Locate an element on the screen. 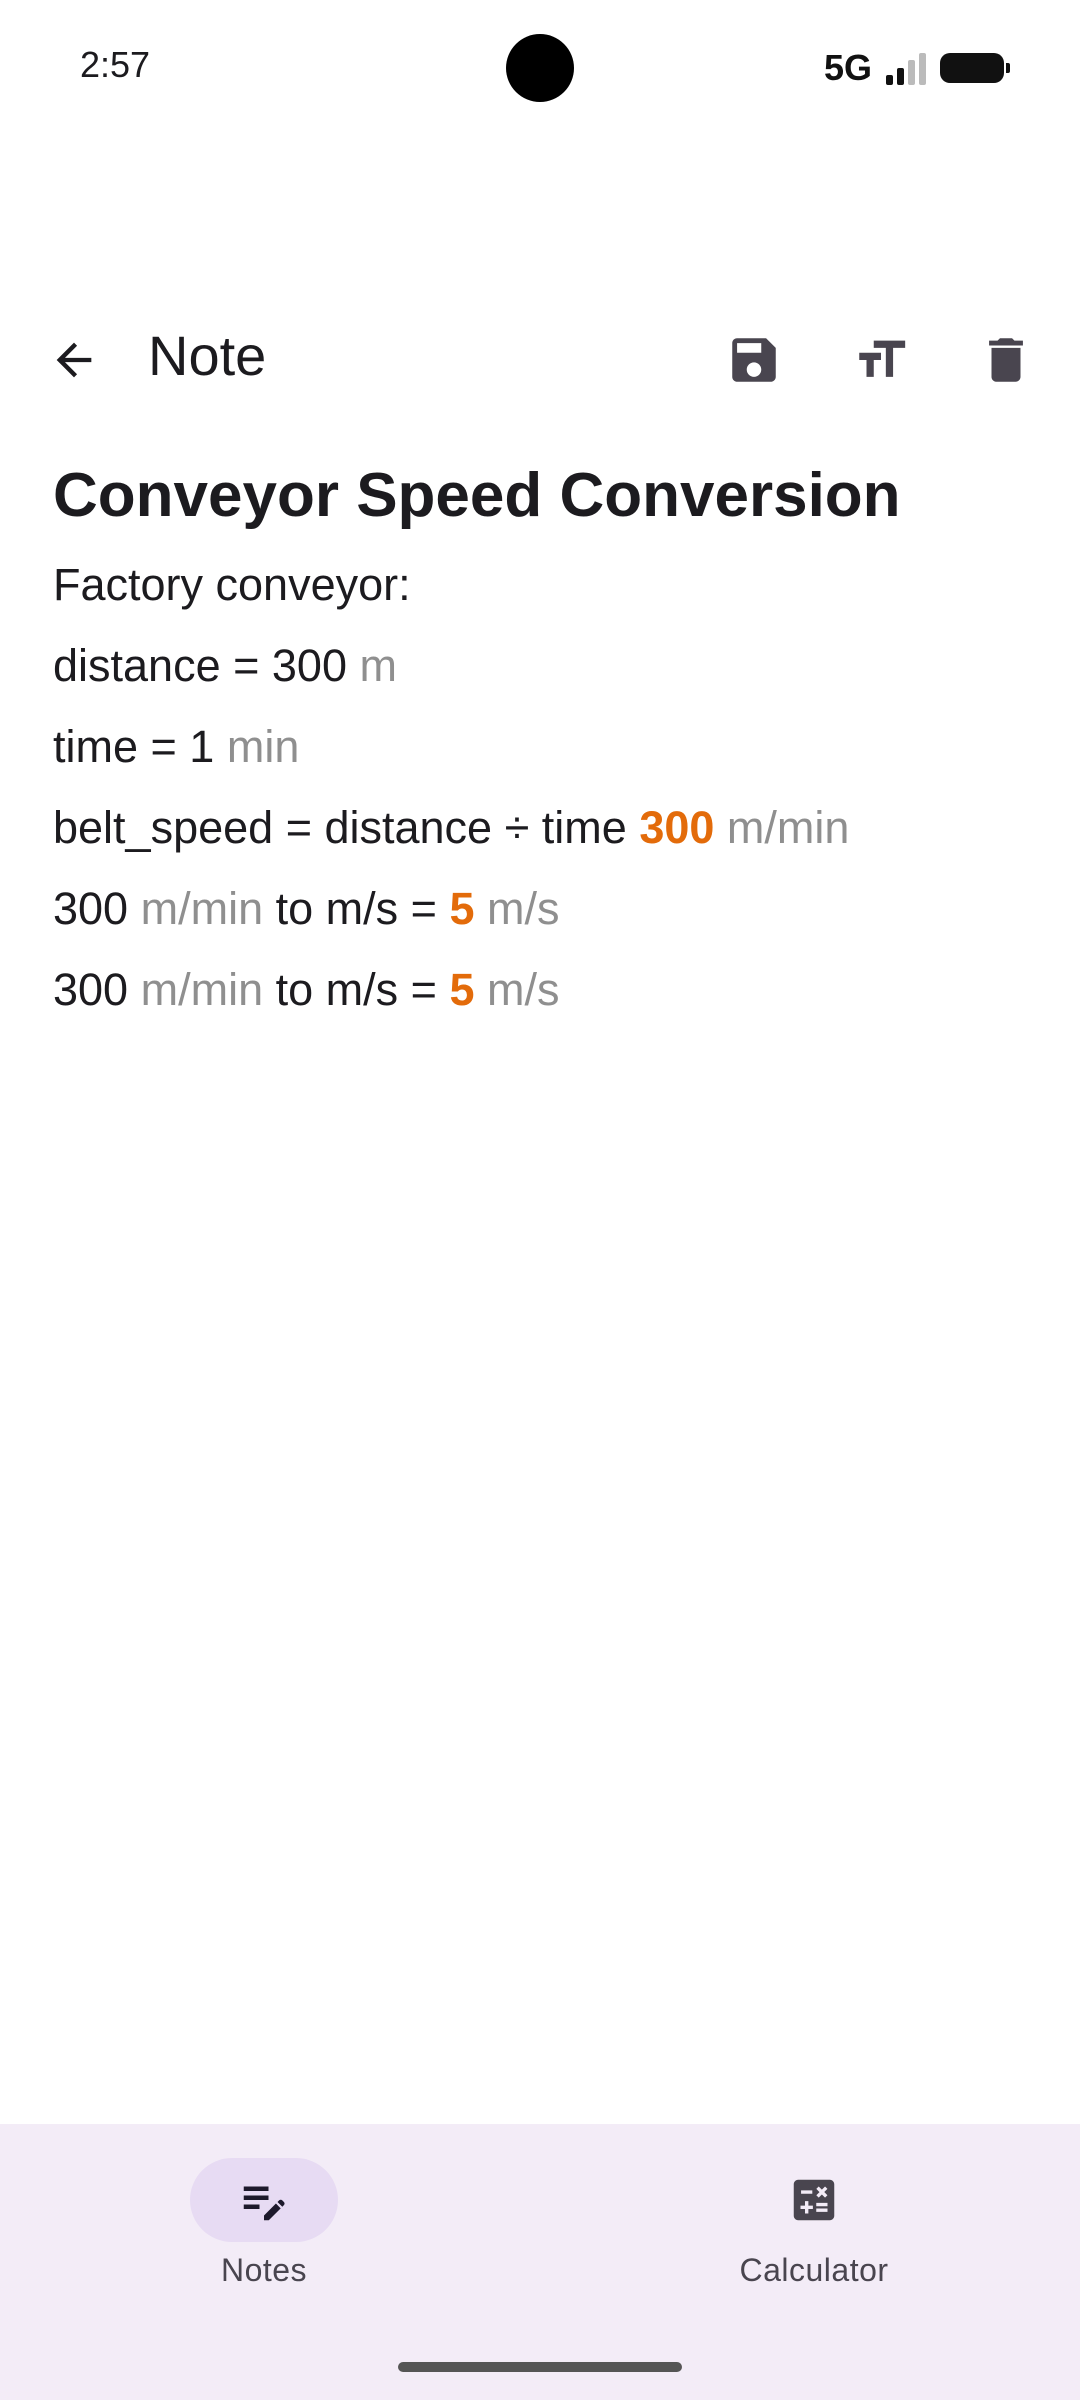 This screenshot has width=1080, height=2400. arrow-back-icon is located at coordinates (74, 360).